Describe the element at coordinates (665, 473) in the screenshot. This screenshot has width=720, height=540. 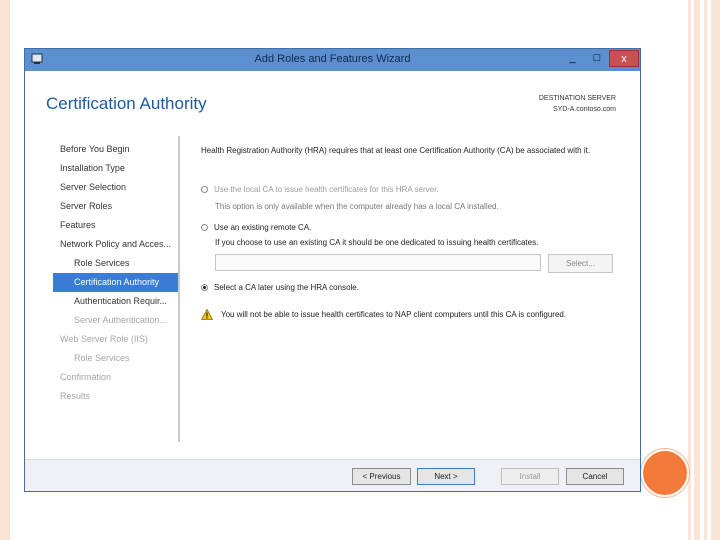
I see `slide-orange-circle` at that location.